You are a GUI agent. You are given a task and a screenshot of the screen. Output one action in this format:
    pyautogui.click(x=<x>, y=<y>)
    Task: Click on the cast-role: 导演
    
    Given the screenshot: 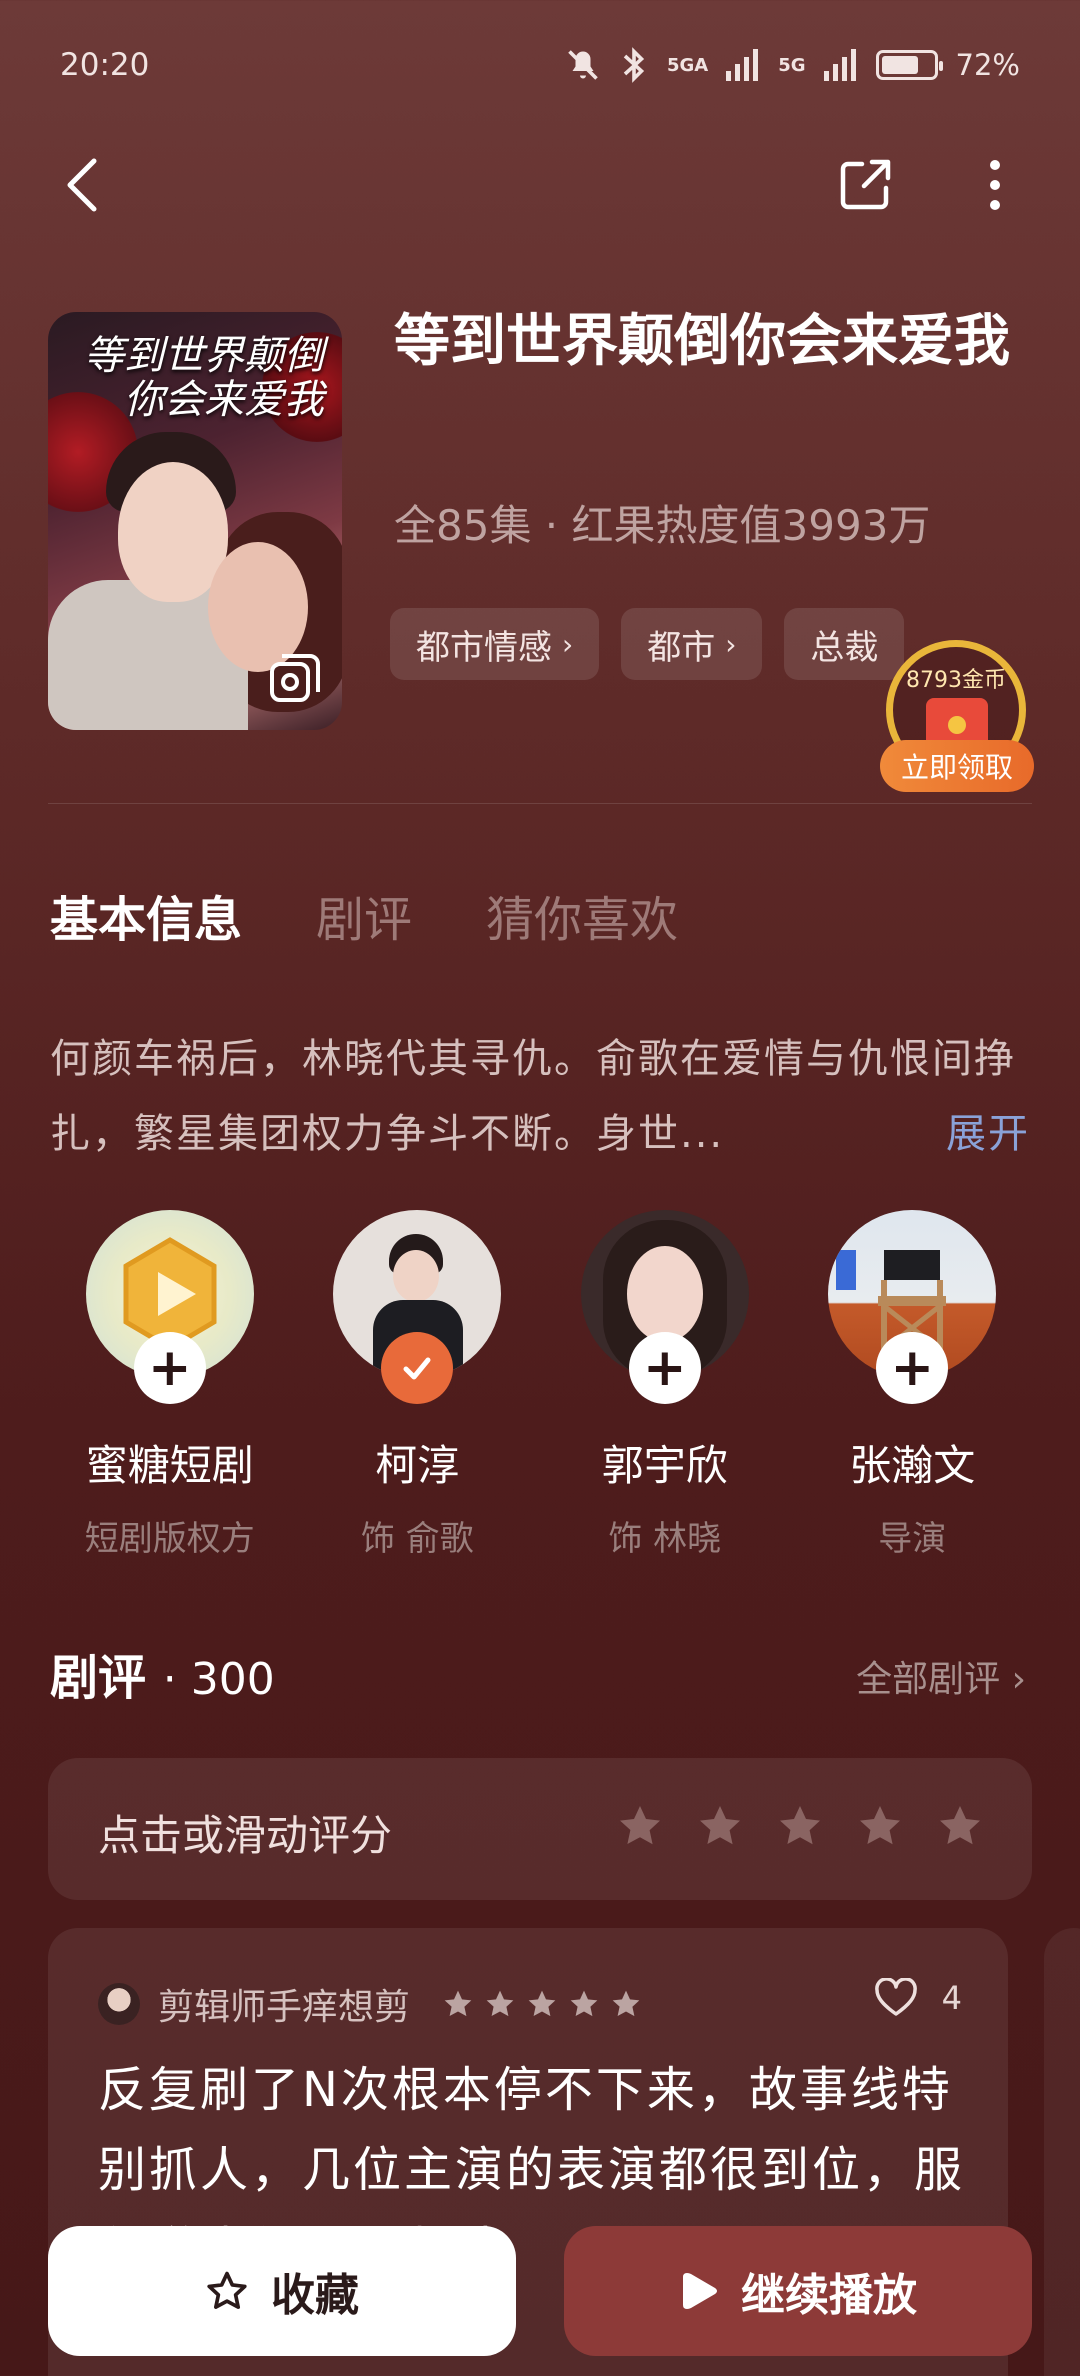 What is the action you would take?
    pyautogui.click(x=912, y=1539)
    